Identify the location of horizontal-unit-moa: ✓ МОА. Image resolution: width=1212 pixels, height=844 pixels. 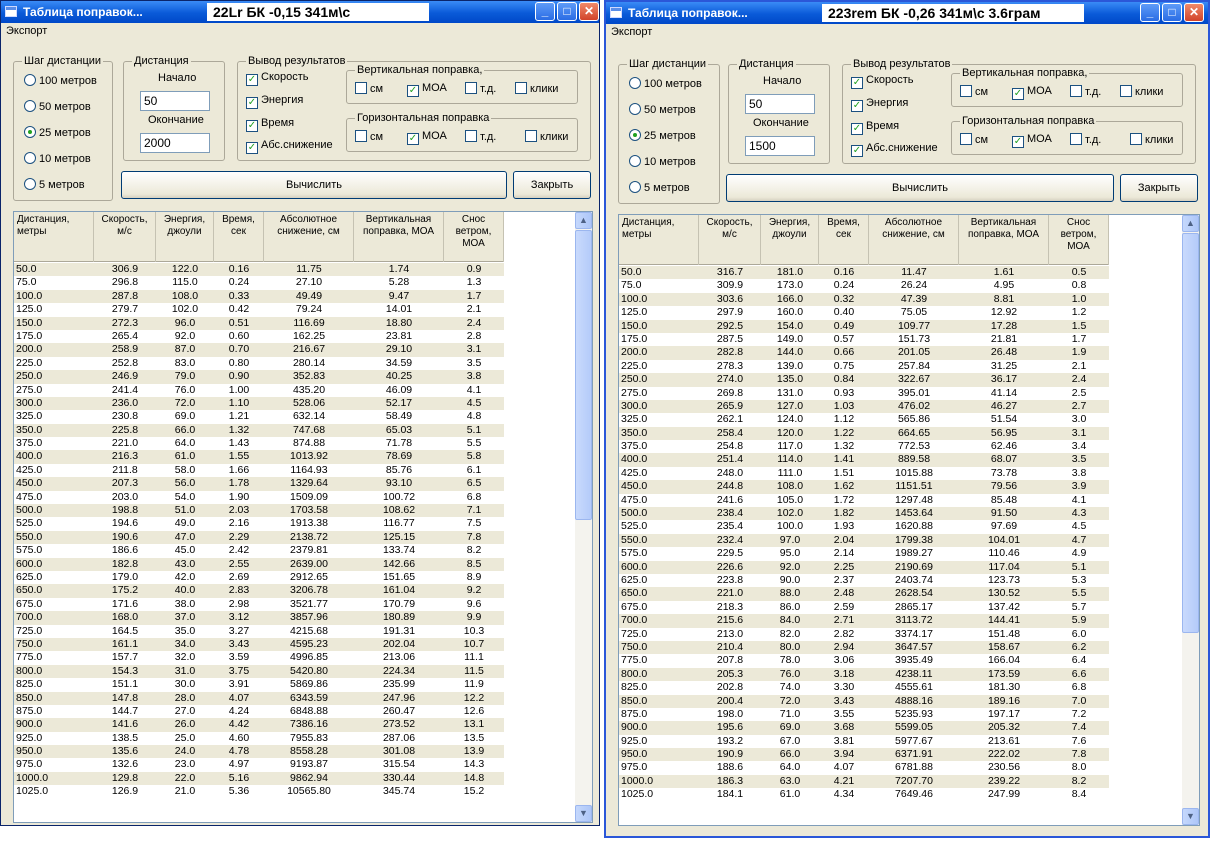
(1032, 140).